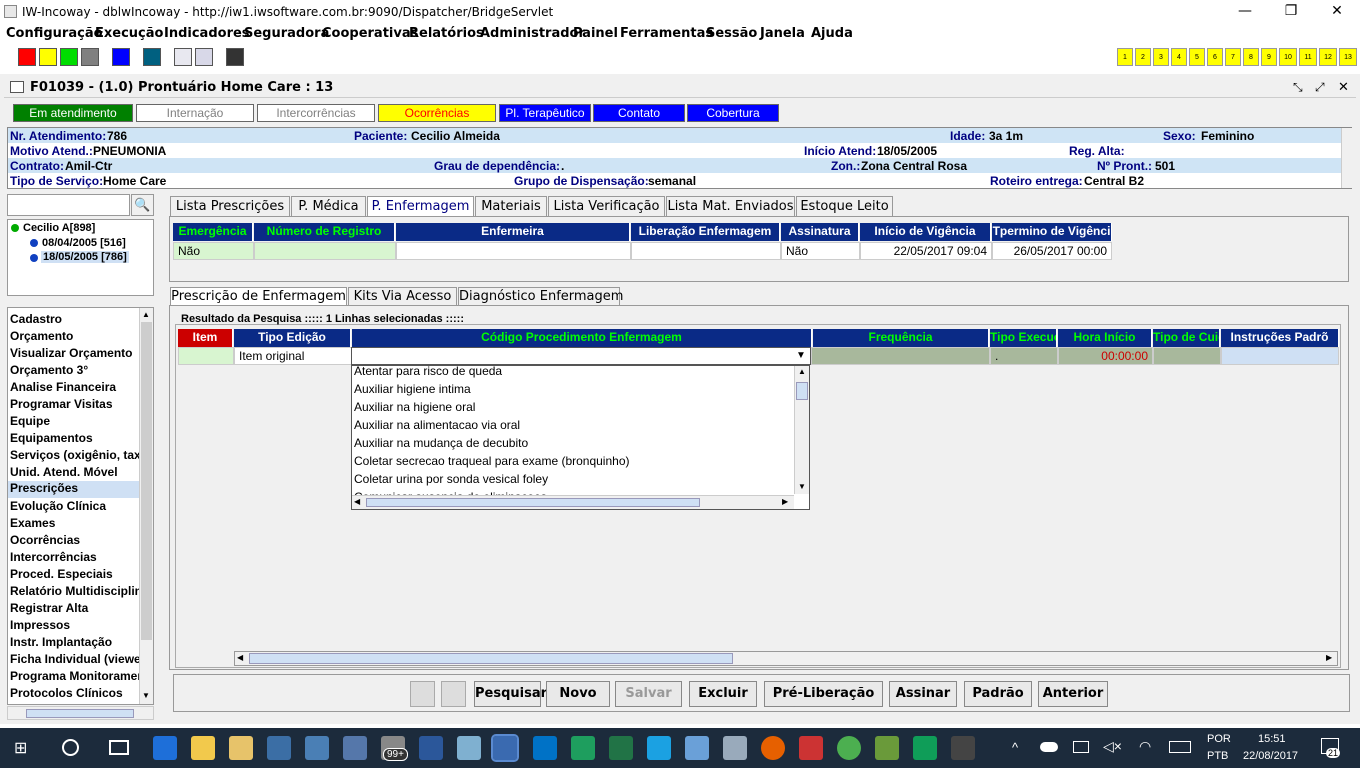  I want to click on cell-tipo-execucao: ., so click(1024, 356).